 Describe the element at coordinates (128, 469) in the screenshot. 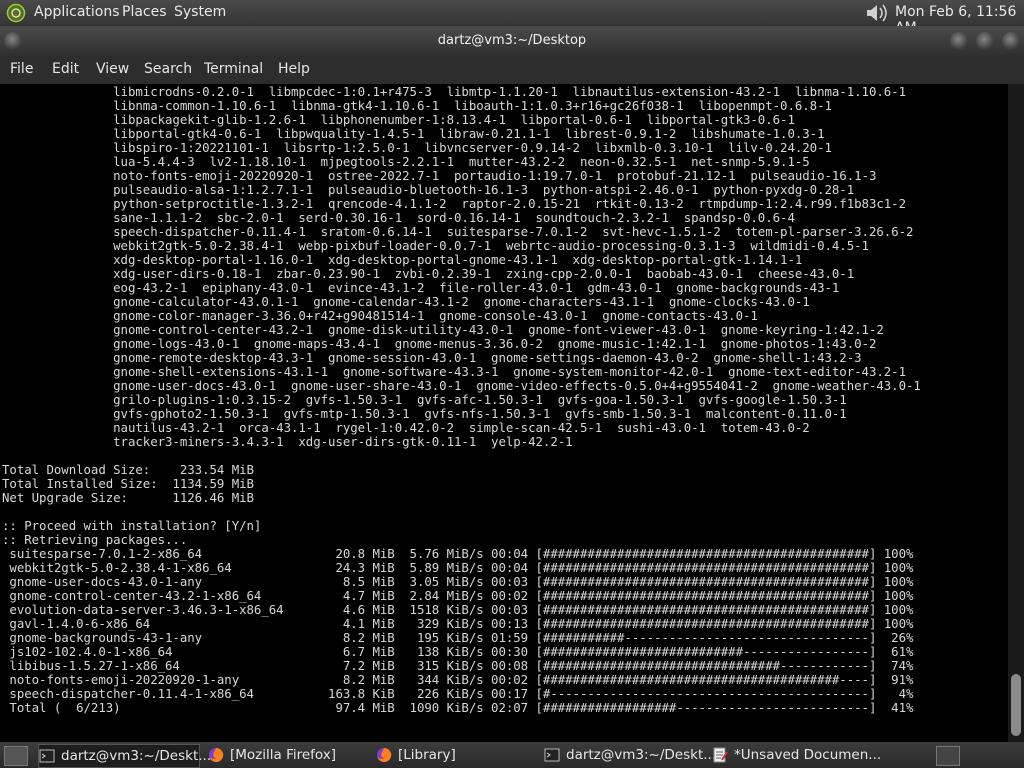

I see `summary-line: Total Download Size: 233.54 MiB` at that location.